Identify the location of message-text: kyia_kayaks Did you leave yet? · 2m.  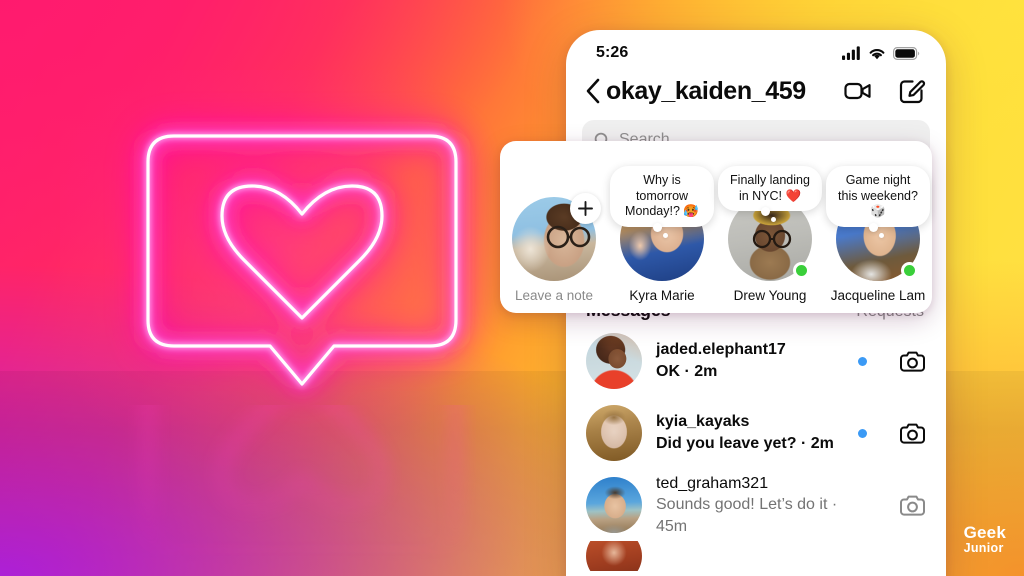
(750, 432).